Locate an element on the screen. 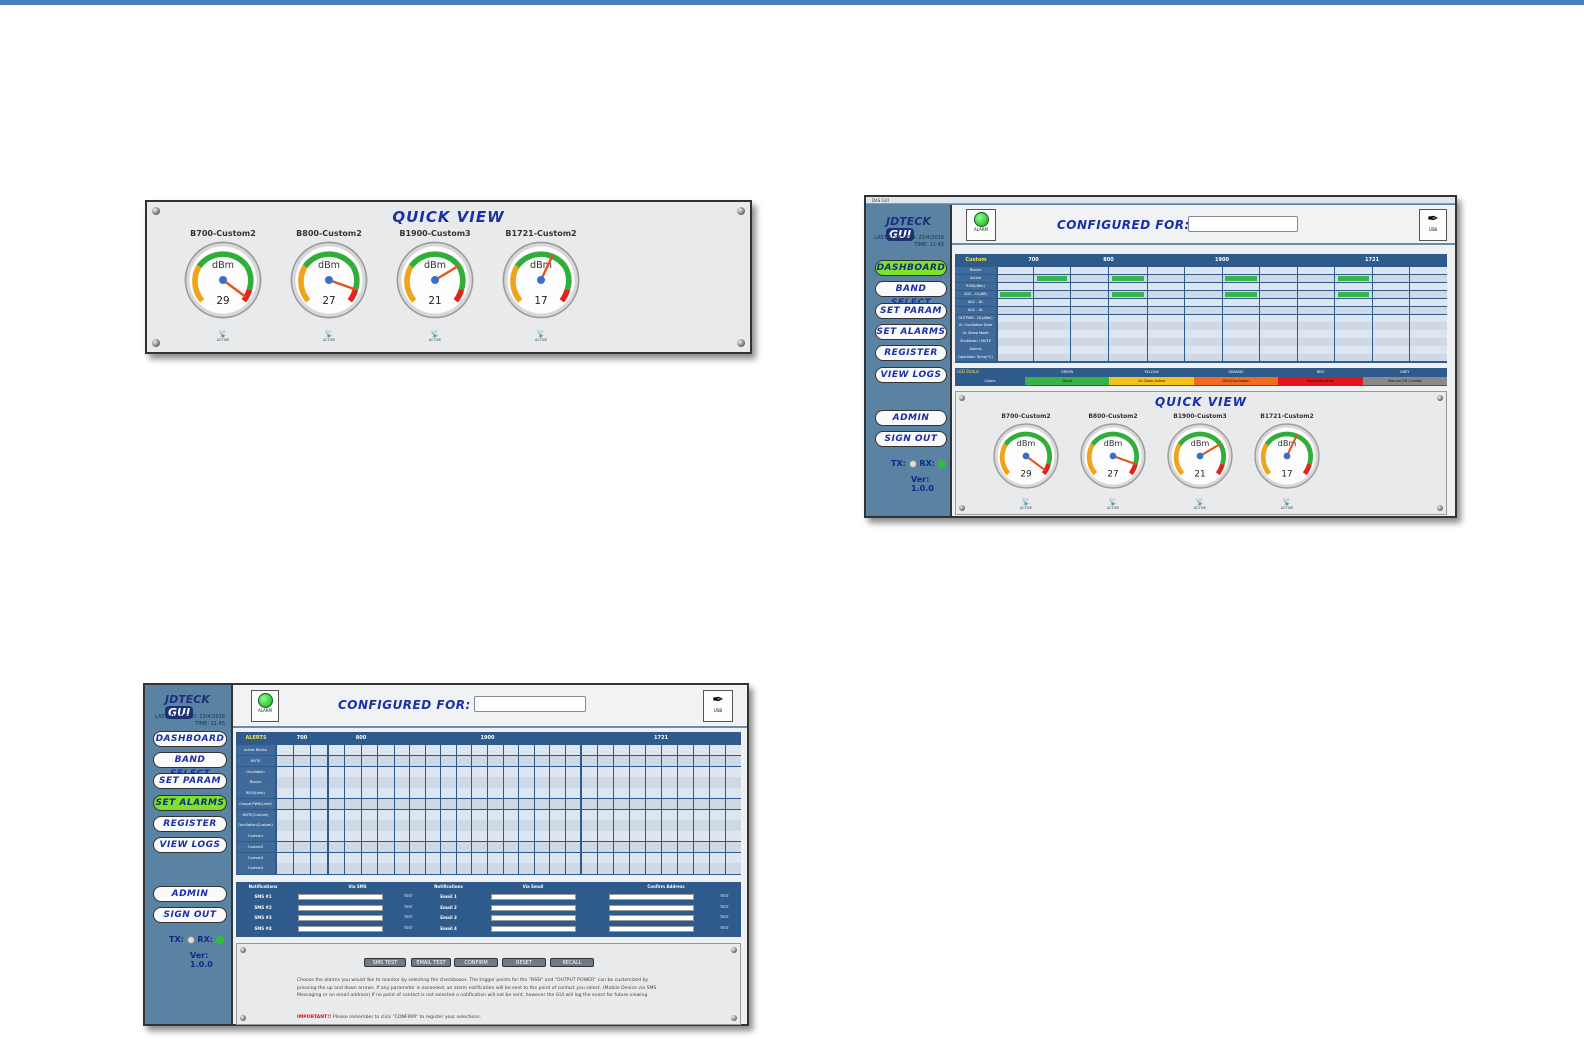 The height and width of the screenshot is (1050, 1584). reset-button: RESET is located at coordinates (524, 962).